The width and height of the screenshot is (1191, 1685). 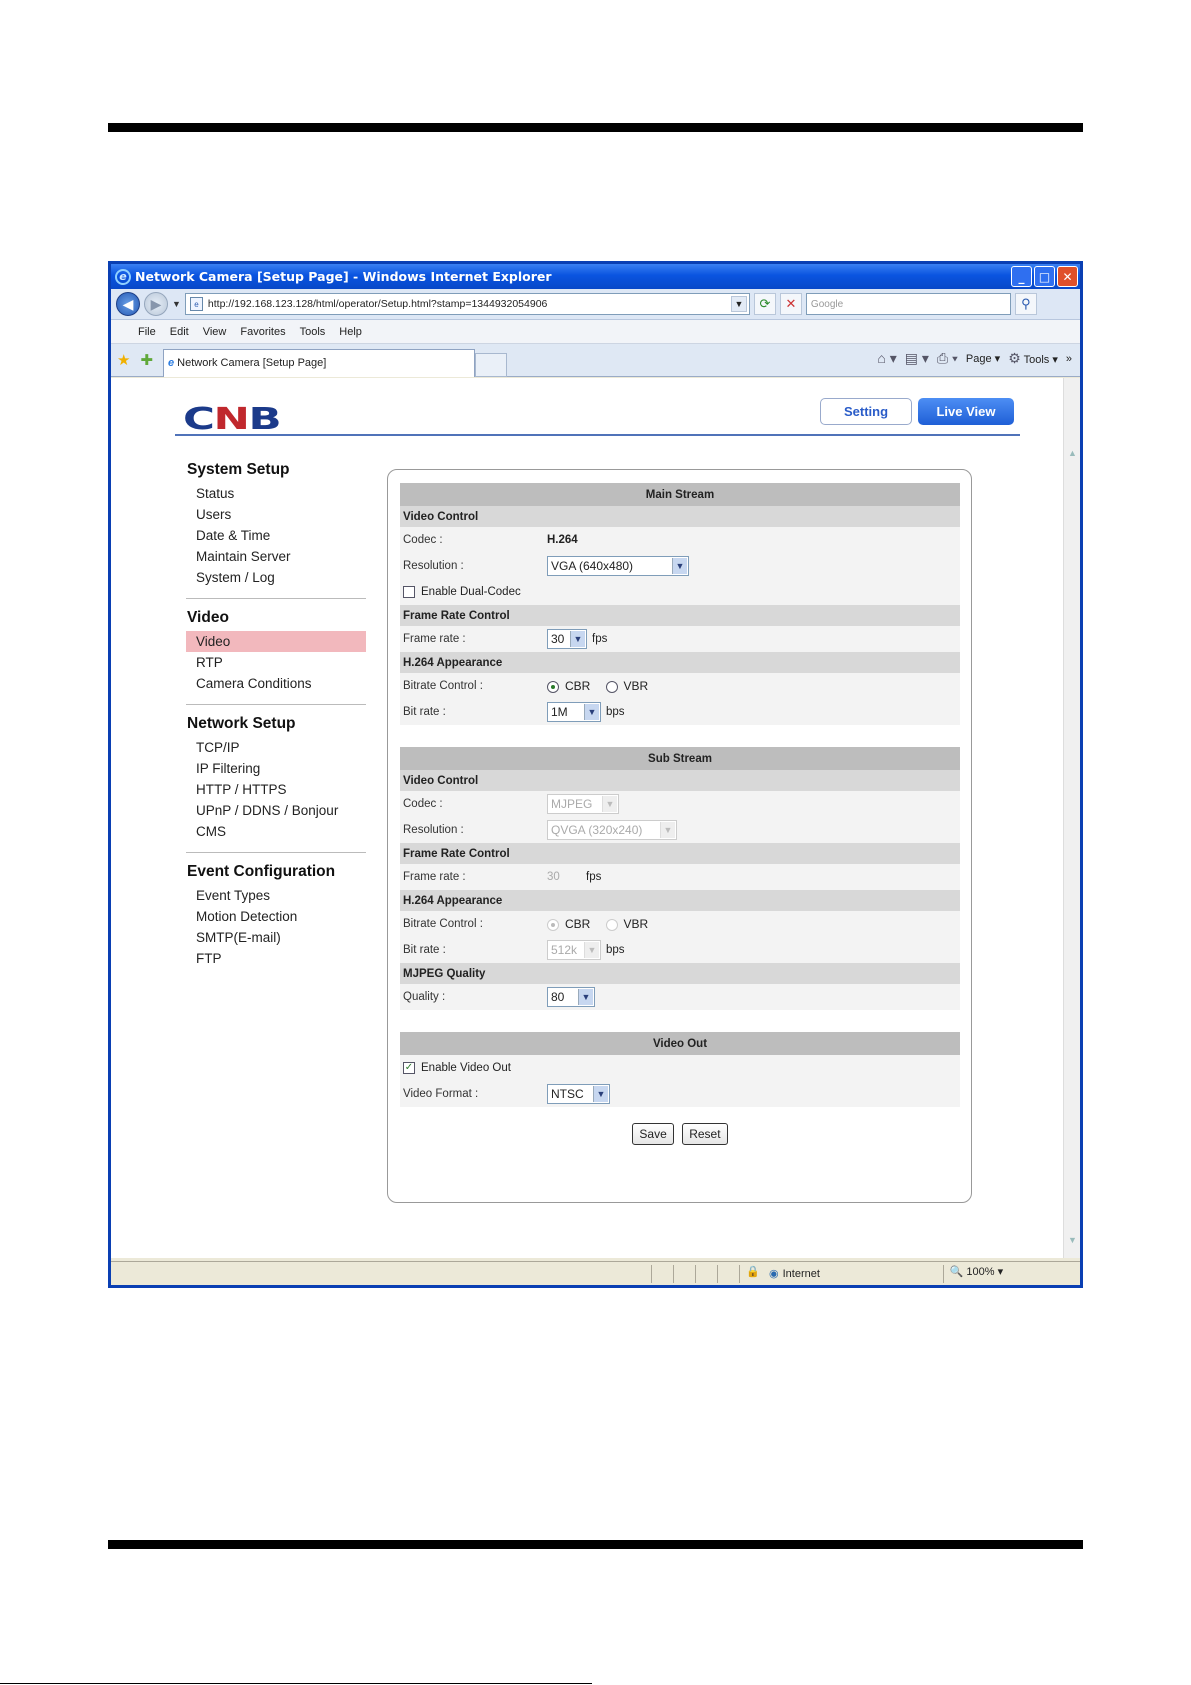 What do you see at coordinates (908, 304) in the screenshot?
I see `search-input: Google` at bounding box center [908, 304].